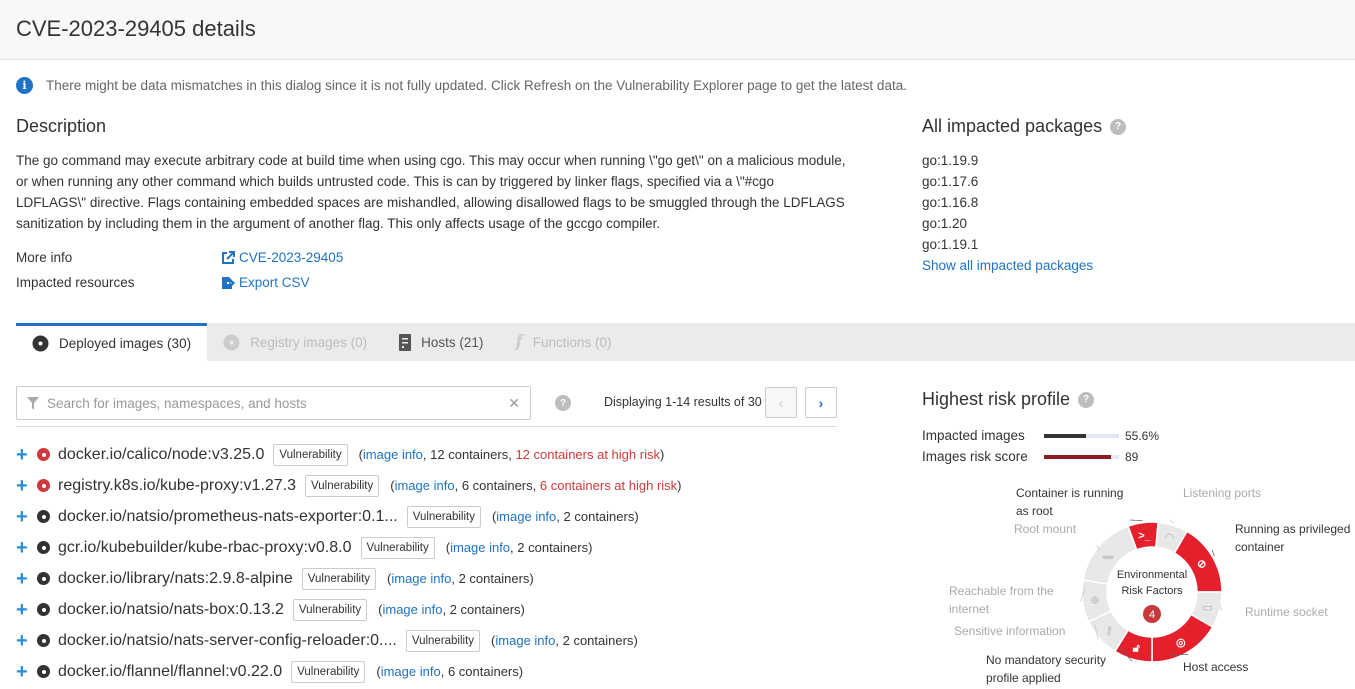  I want to click on chevron-left-icon: ‹, so click(781, 402).